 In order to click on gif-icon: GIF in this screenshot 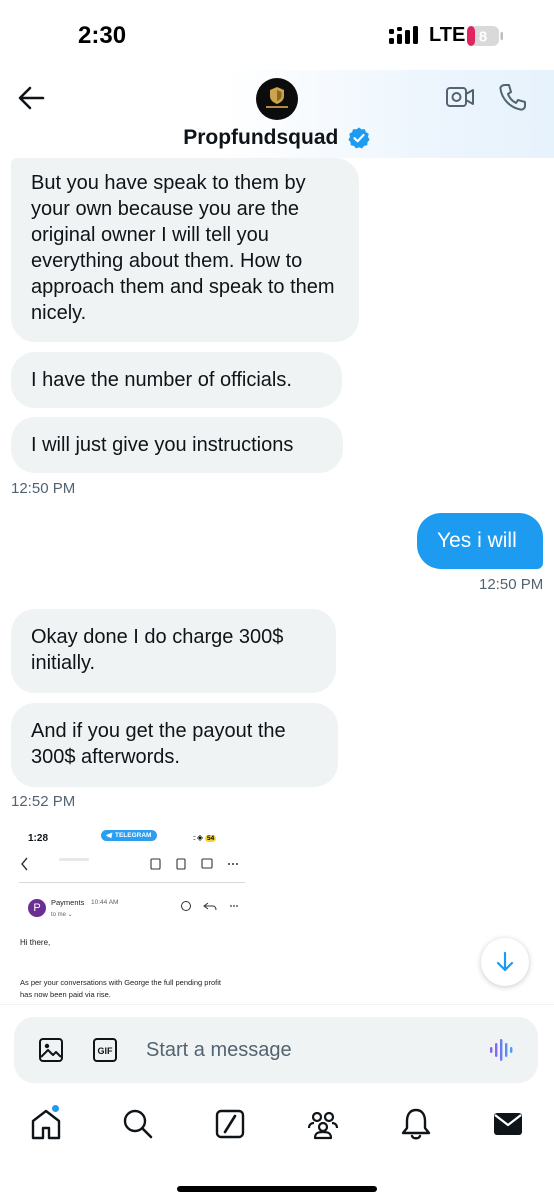, I will do `click(105, 1050)`.